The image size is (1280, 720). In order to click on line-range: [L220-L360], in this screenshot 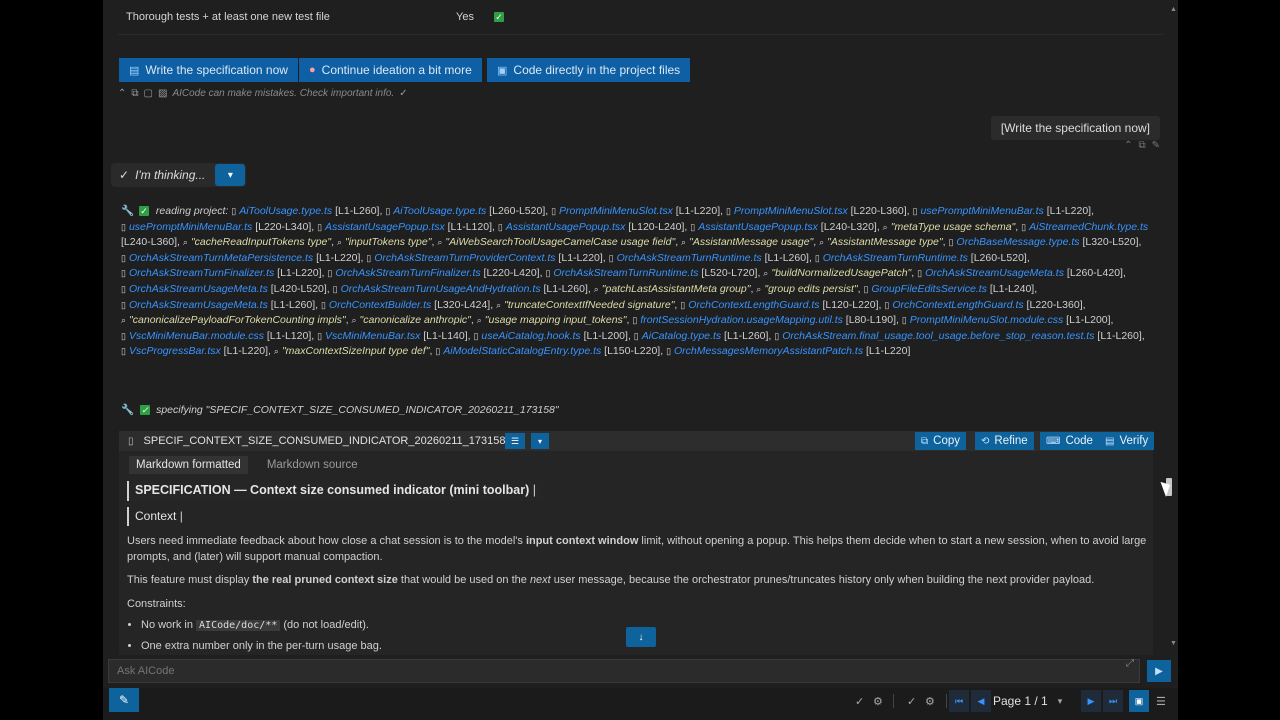, I will do `click(1054, 304)`.